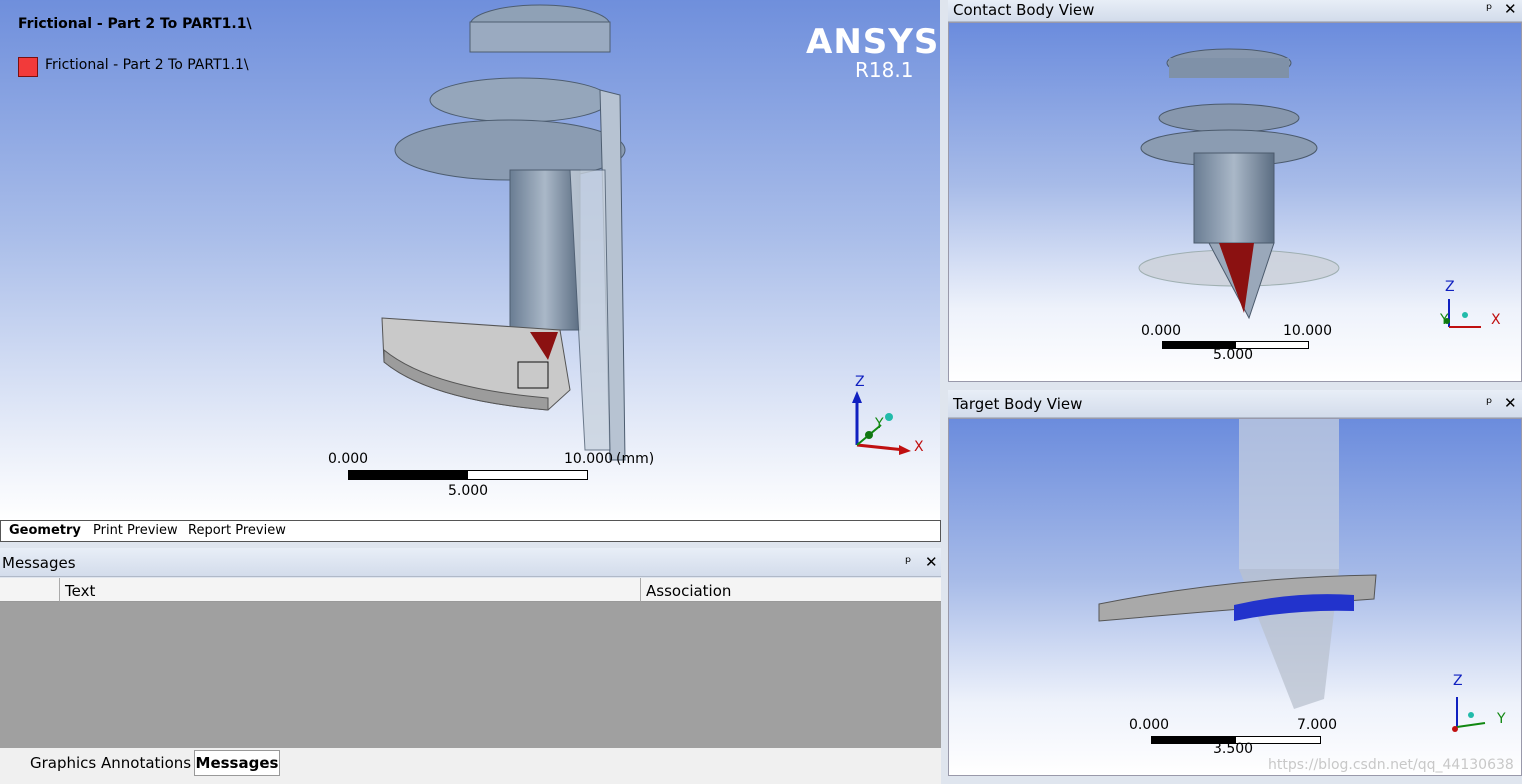 Image resolution: width=1522 pixels, height=784 pixels. What do you see at coordinates (1235, 11) in the screenshot?
I see `contact-view-header: Contact Body View ᵖ ✕` at bounding box center [1235, 11].